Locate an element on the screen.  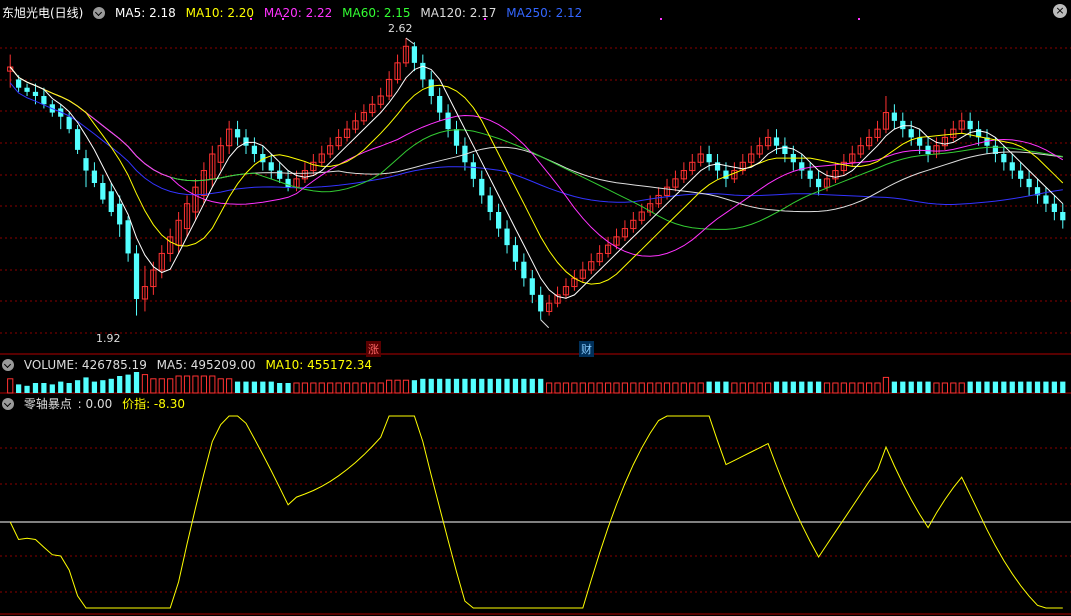
volume-ma10-label: MA10: 455172.34 is located at coordinates (319, 365).